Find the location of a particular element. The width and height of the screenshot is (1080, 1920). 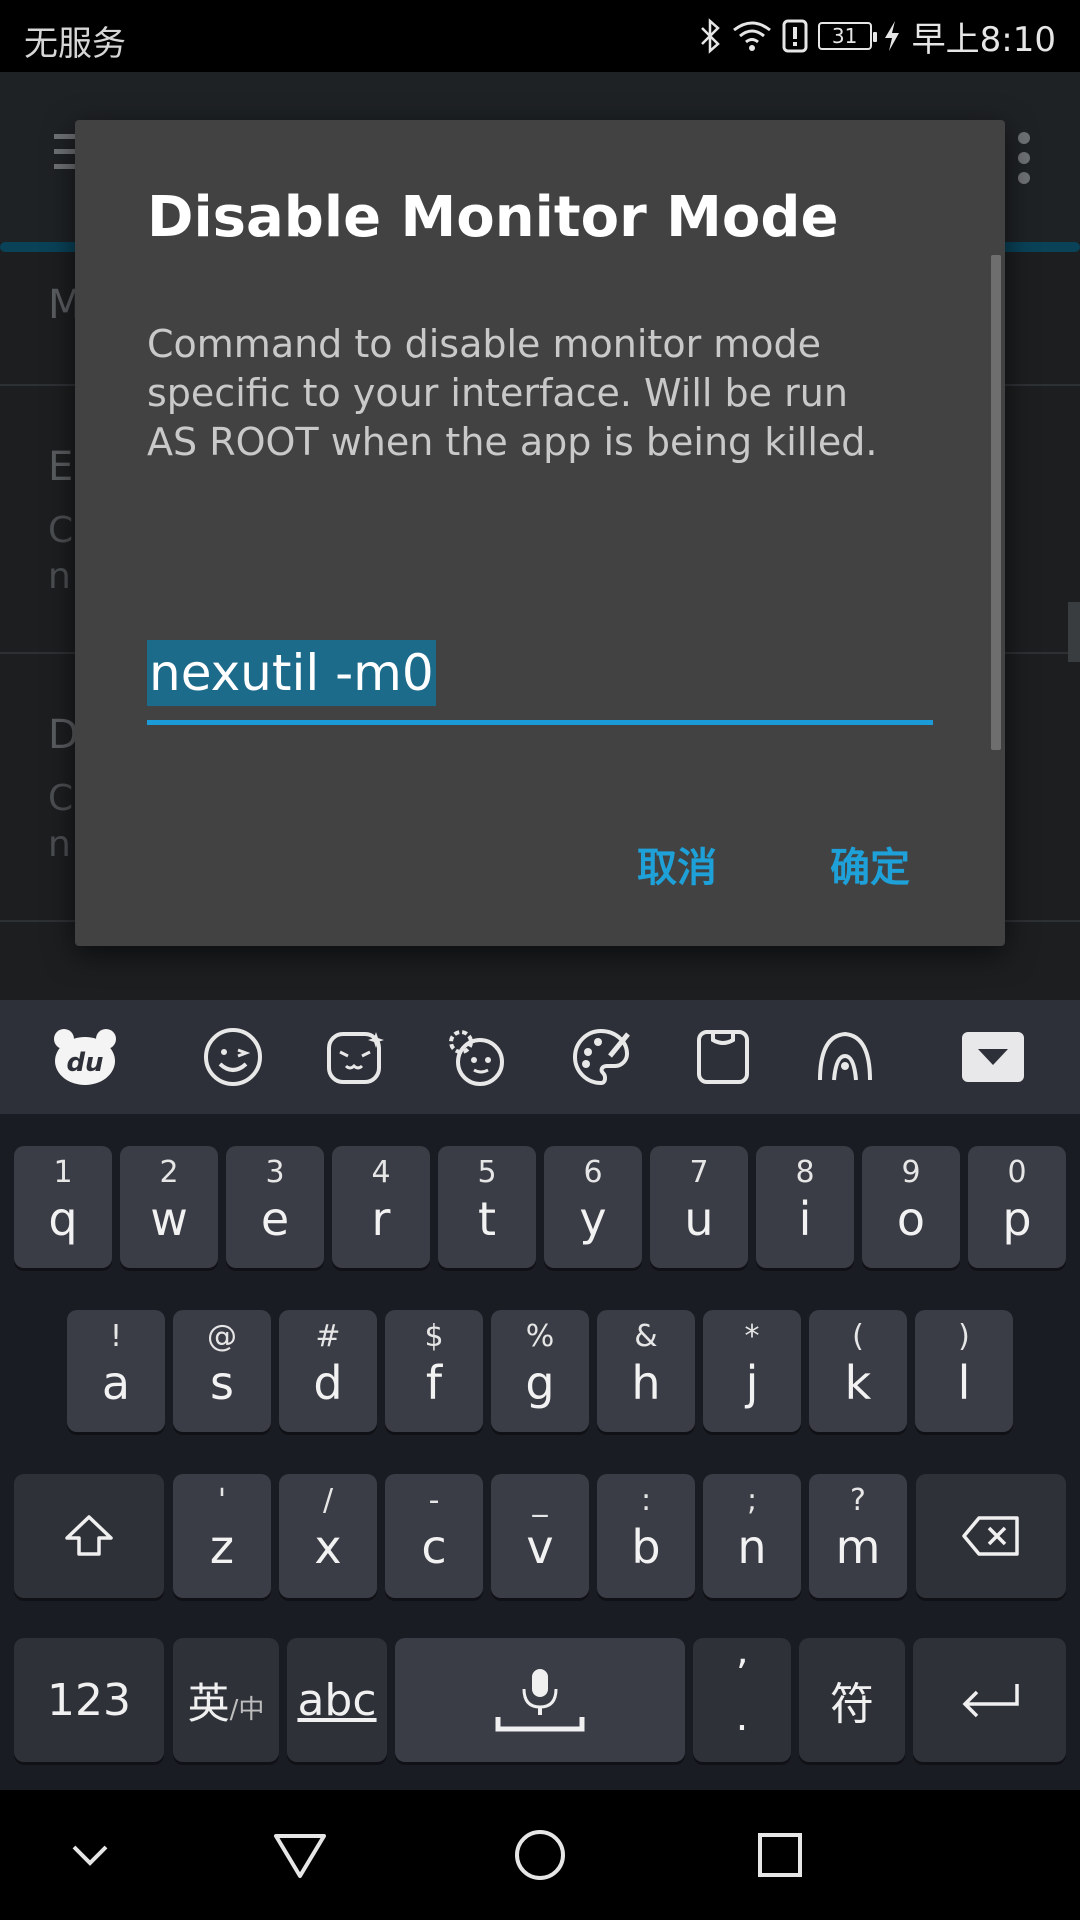

key-q: 1q is located at coordinates (63, 1207).